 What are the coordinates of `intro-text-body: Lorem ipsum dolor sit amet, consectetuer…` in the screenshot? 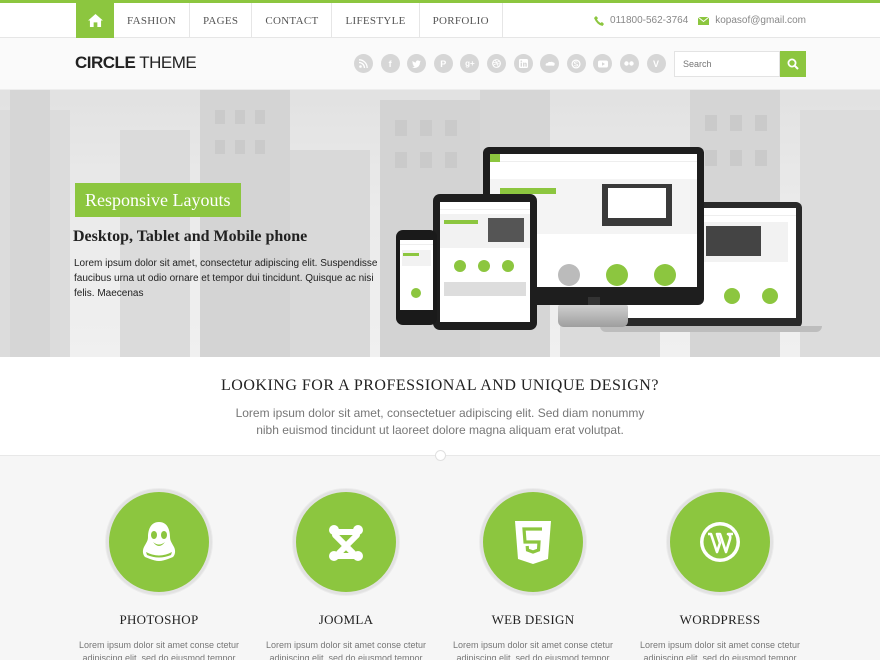 It's located at (440, 421).